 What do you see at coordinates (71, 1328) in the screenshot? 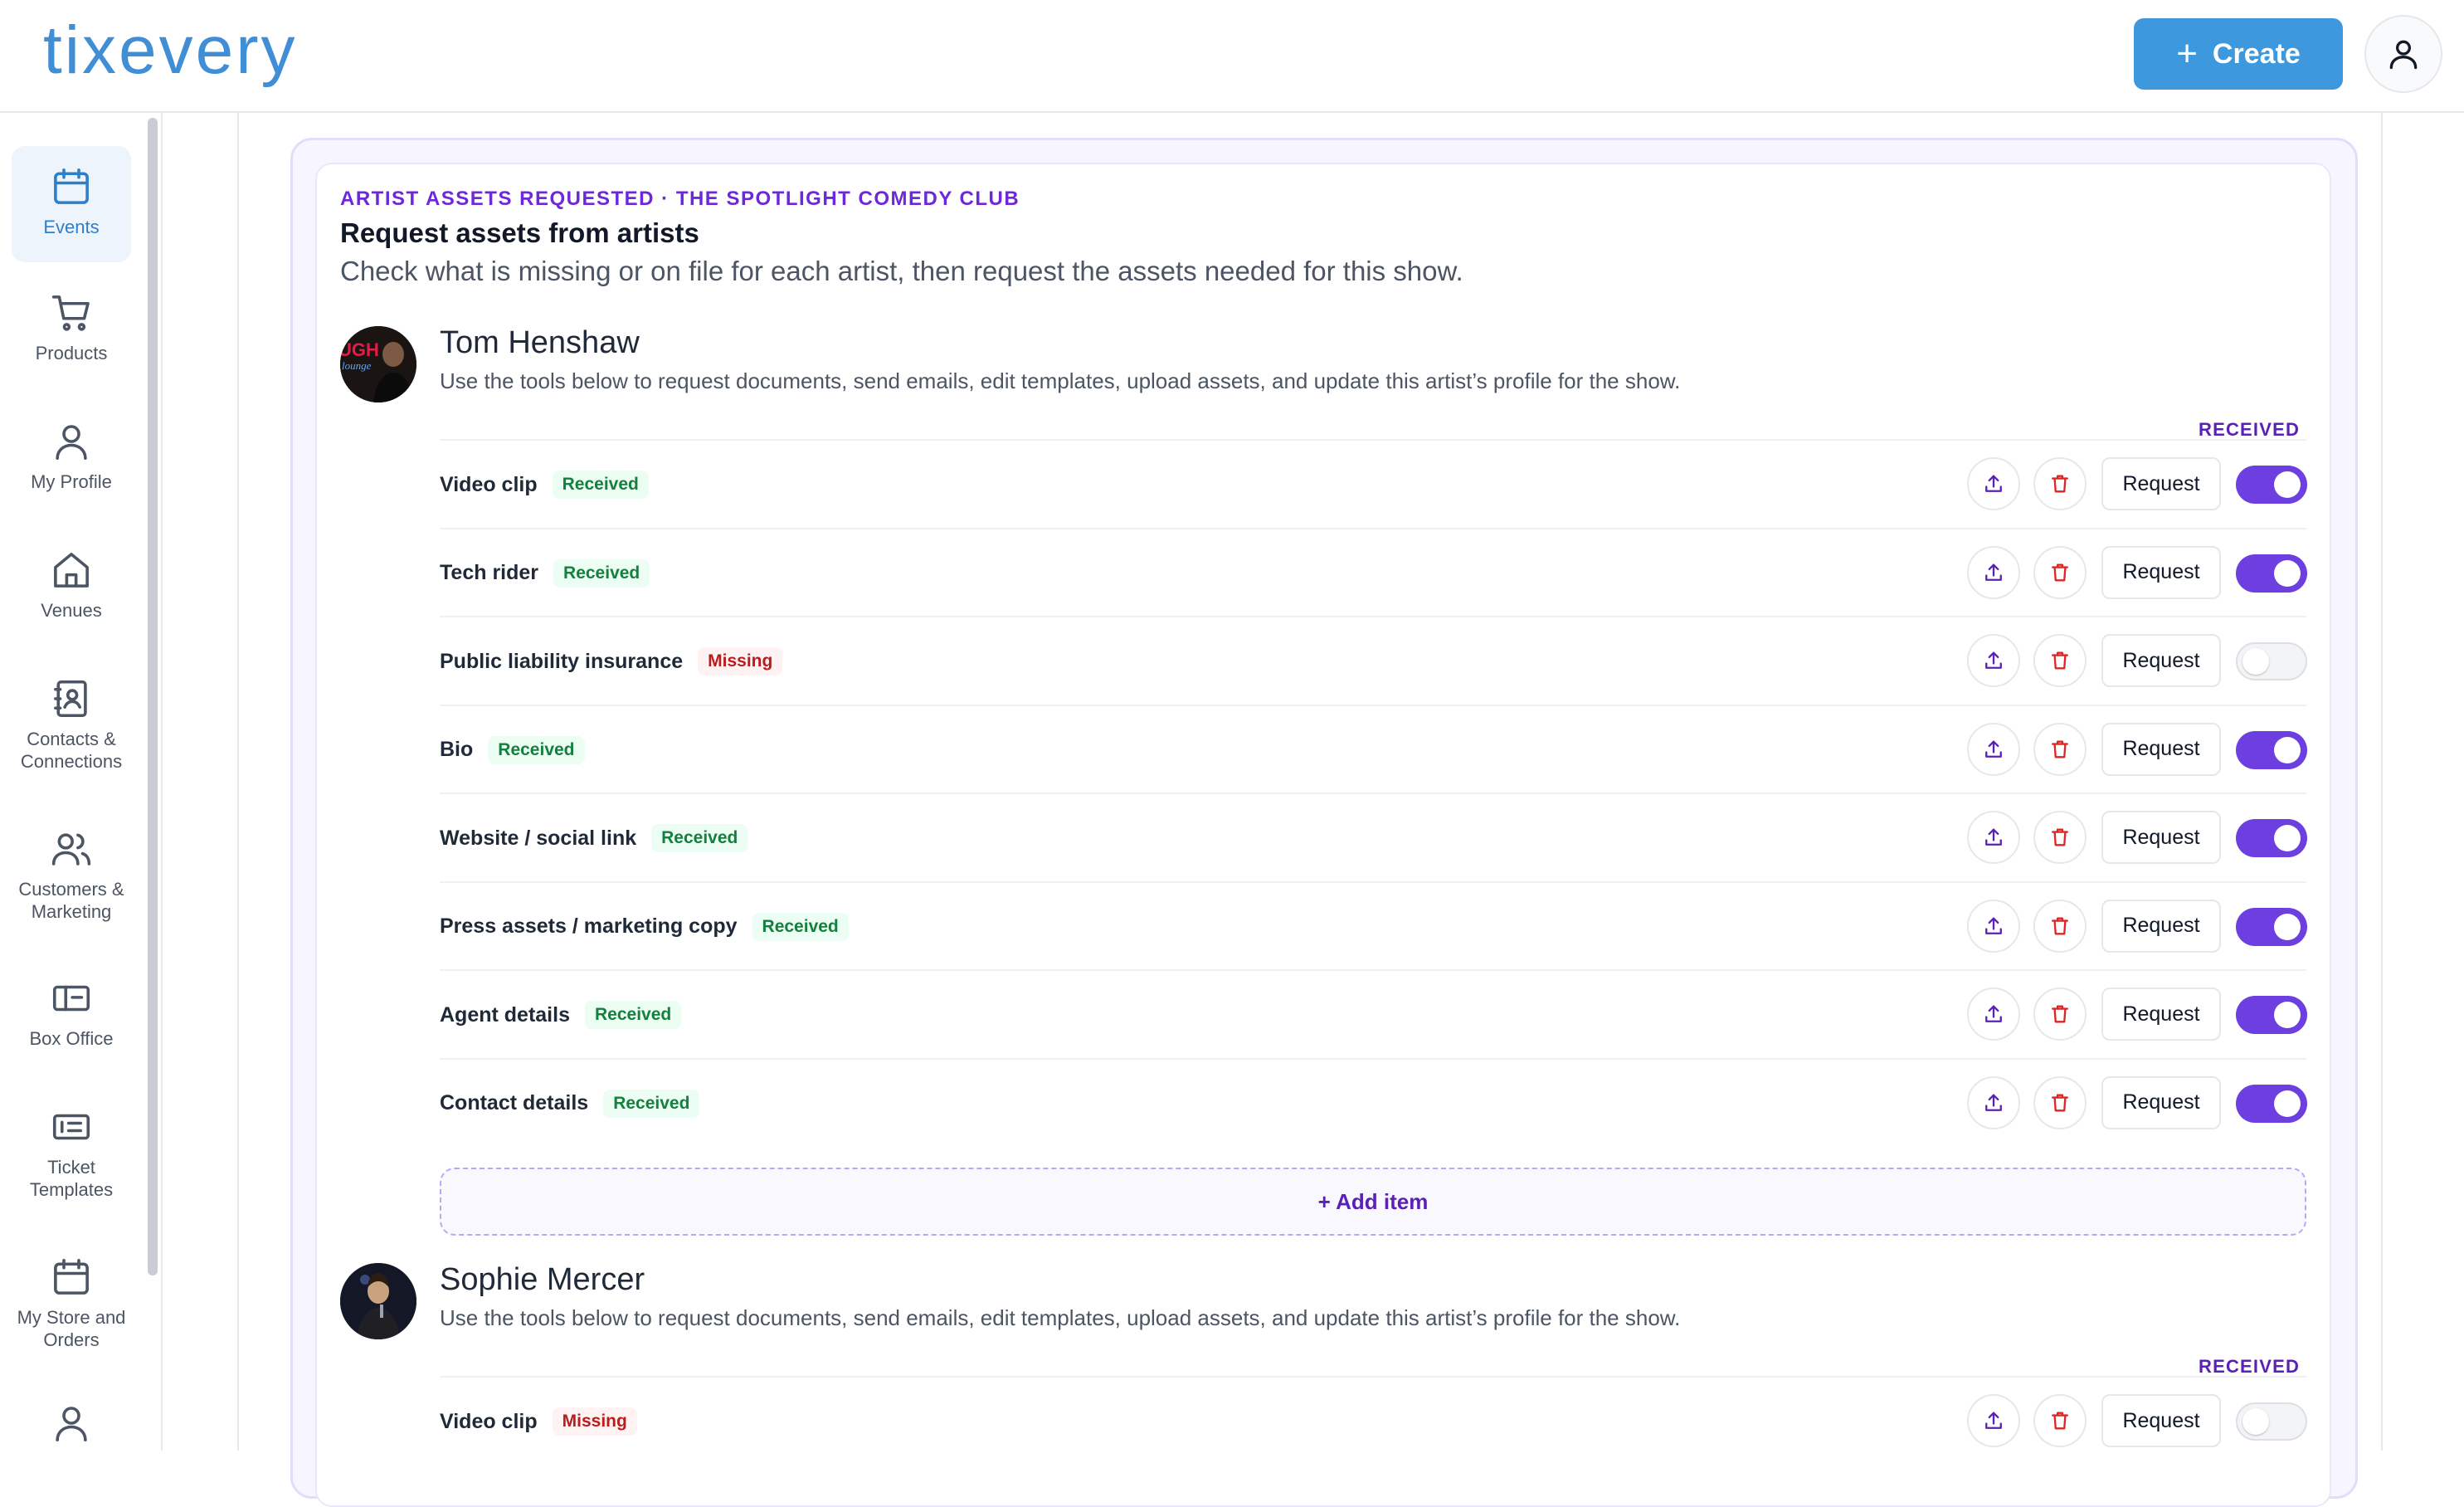
I see `sidebar-item-label: My Store and Orders` at bounding box center [71, 1328].